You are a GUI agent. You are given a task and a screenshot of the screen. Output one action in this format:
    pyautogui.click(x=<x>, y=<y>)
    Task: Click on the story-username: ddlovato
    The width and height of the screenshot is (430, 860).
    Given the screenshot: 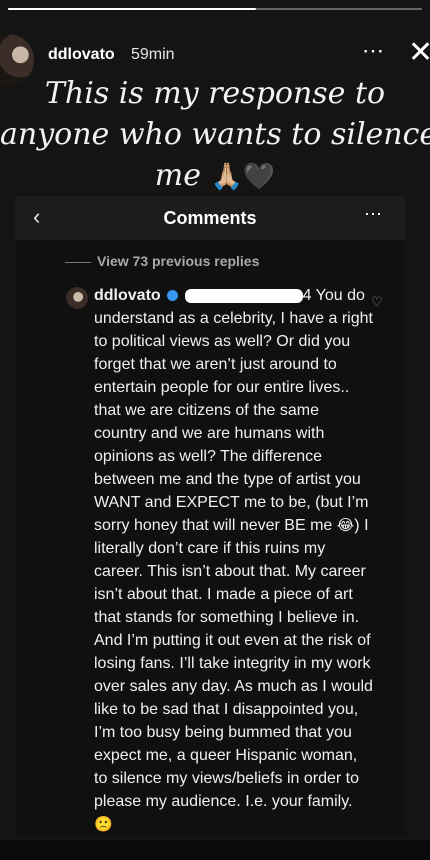 What is the action you would take?
    pyautogui.click(x=81, y=55)
    